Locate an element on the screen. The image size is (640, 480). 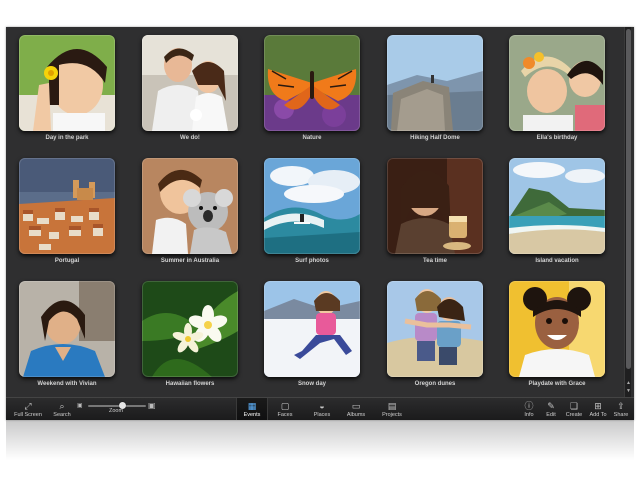
event-tile-day-in-the-park: Day in the park is located at coordinates (67, 88).